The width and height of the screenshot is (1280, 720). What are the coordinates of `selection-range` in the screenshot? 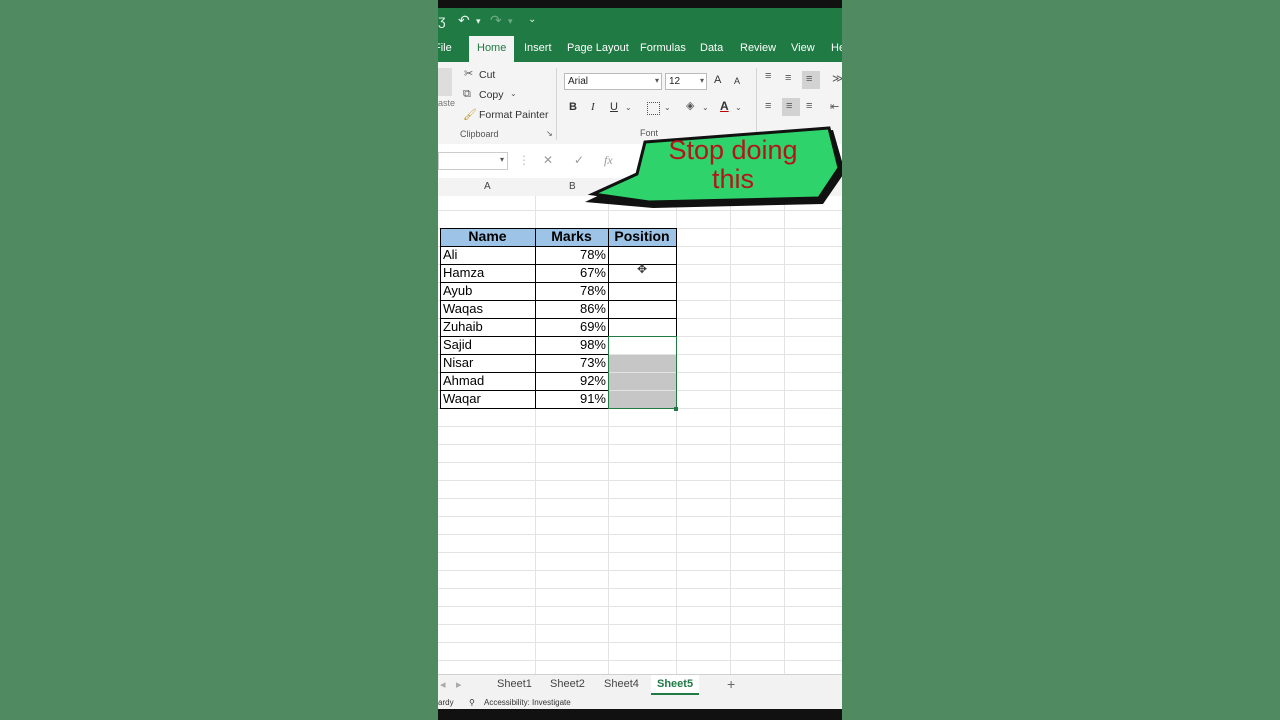 It's located at (642, 372).